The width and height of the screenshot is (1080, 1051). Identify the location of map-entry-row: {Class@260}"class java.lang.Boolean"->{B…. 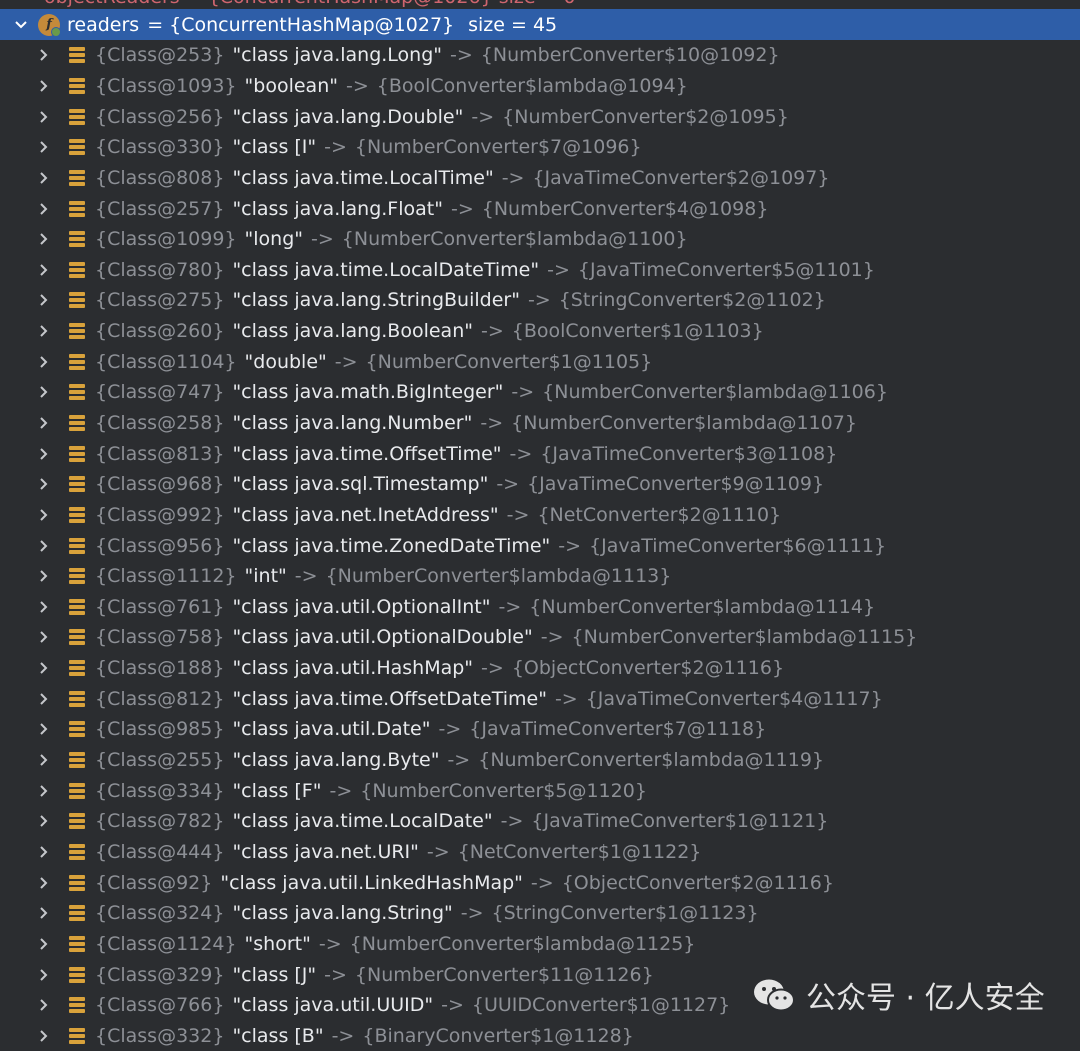
(540, 331).